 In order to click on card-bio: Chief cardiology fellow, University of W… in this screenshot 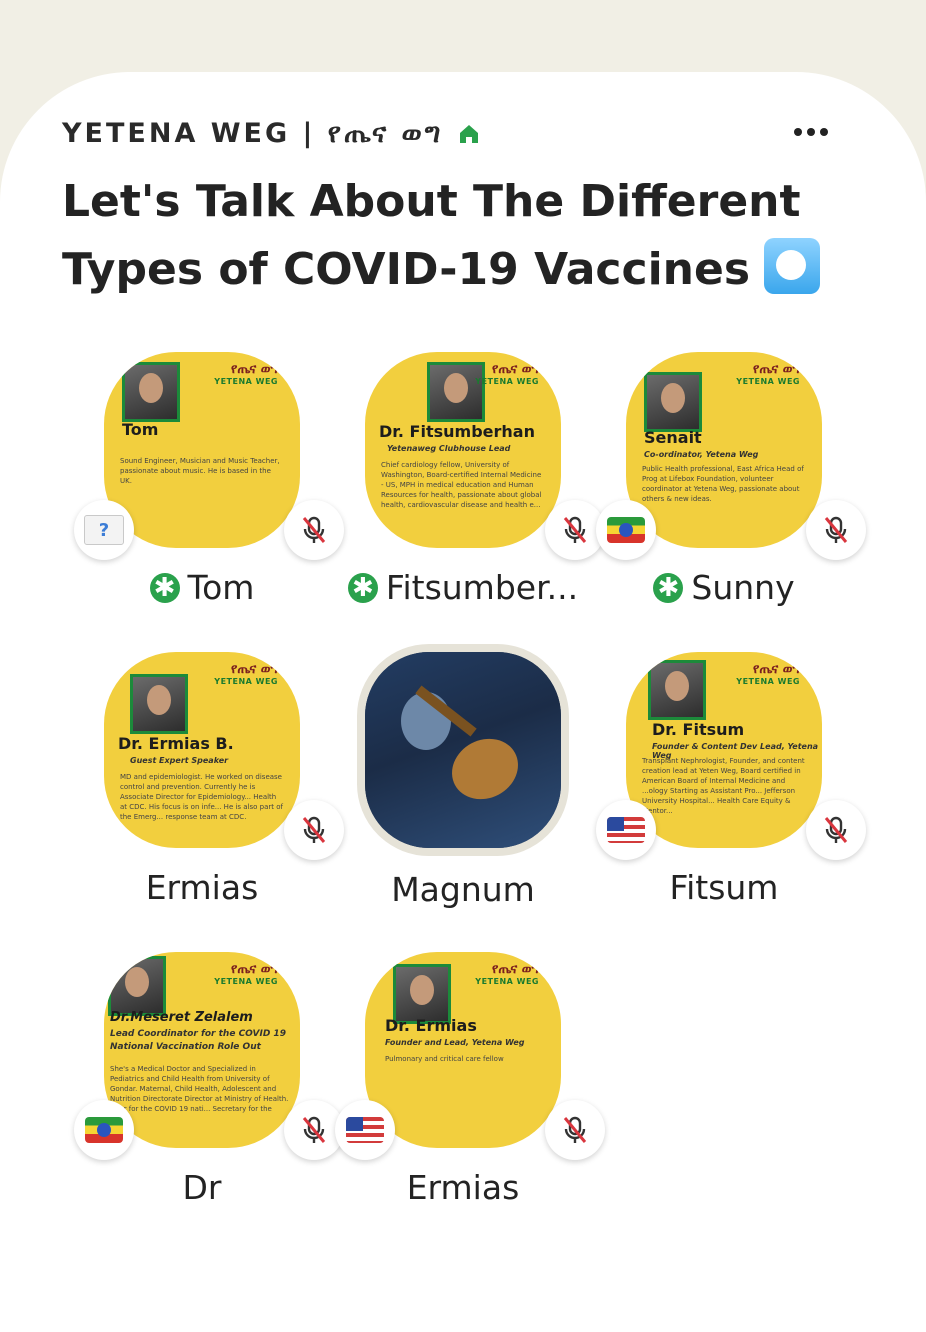, I will do `click(461, 485)`.